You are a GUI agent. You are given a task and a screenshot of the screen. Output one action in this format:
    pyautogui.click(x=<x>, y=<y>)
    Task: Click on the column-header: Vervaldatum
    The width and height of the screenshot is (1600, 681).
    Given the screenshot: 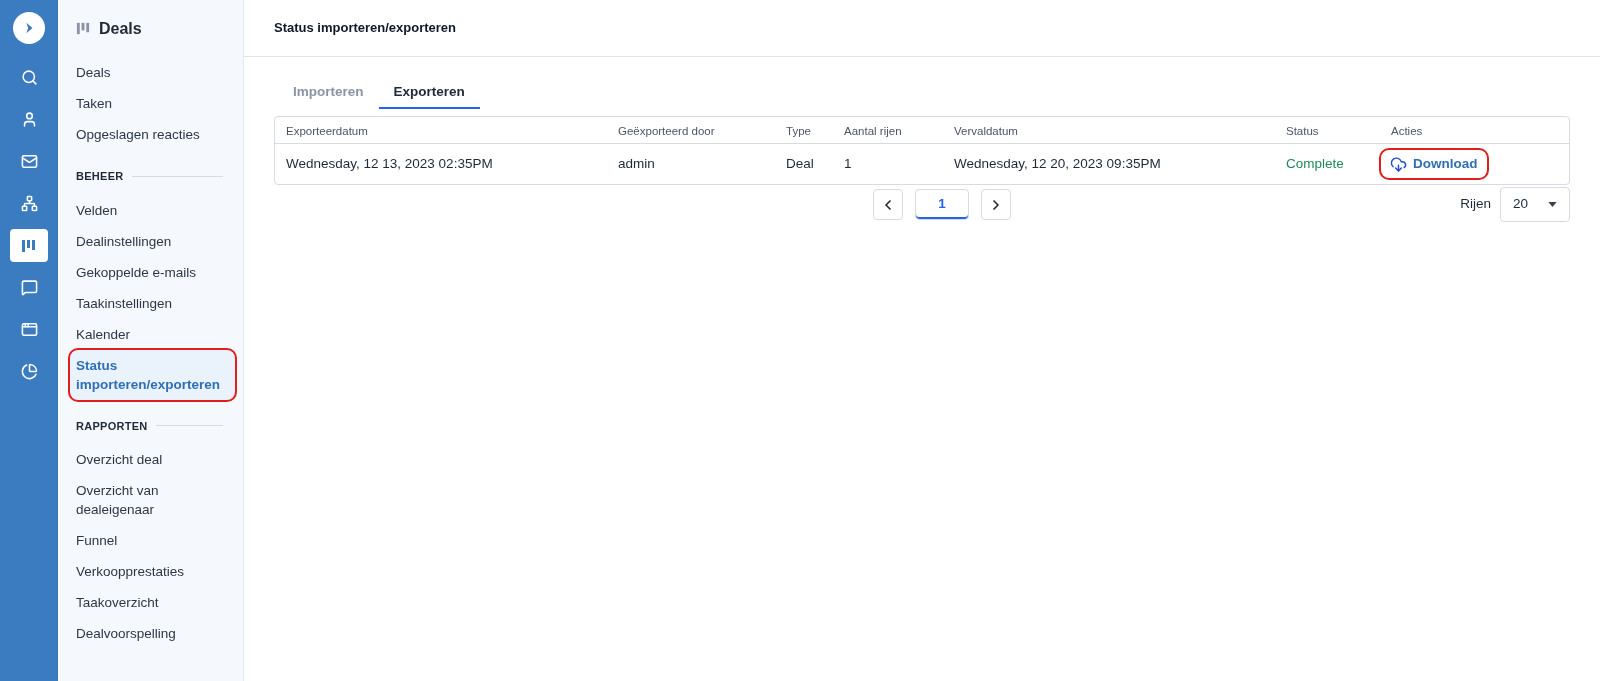 What is the action you would take?
    pyautogui.click(x=986, y=131)
    